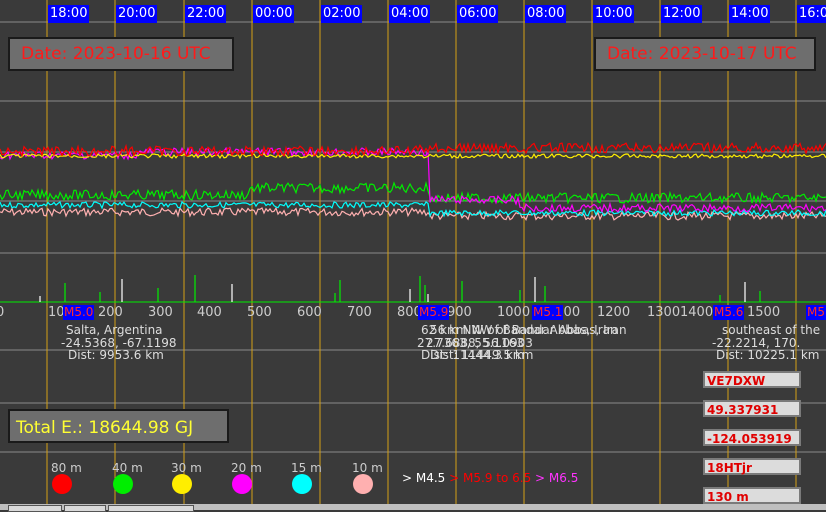 Image resolution: width=826 pixels, height=512 pixels. What do you see at coordinates (123, 484) in the screenshot?
I see `band-40m-dot` at bounding box center [123, 484].